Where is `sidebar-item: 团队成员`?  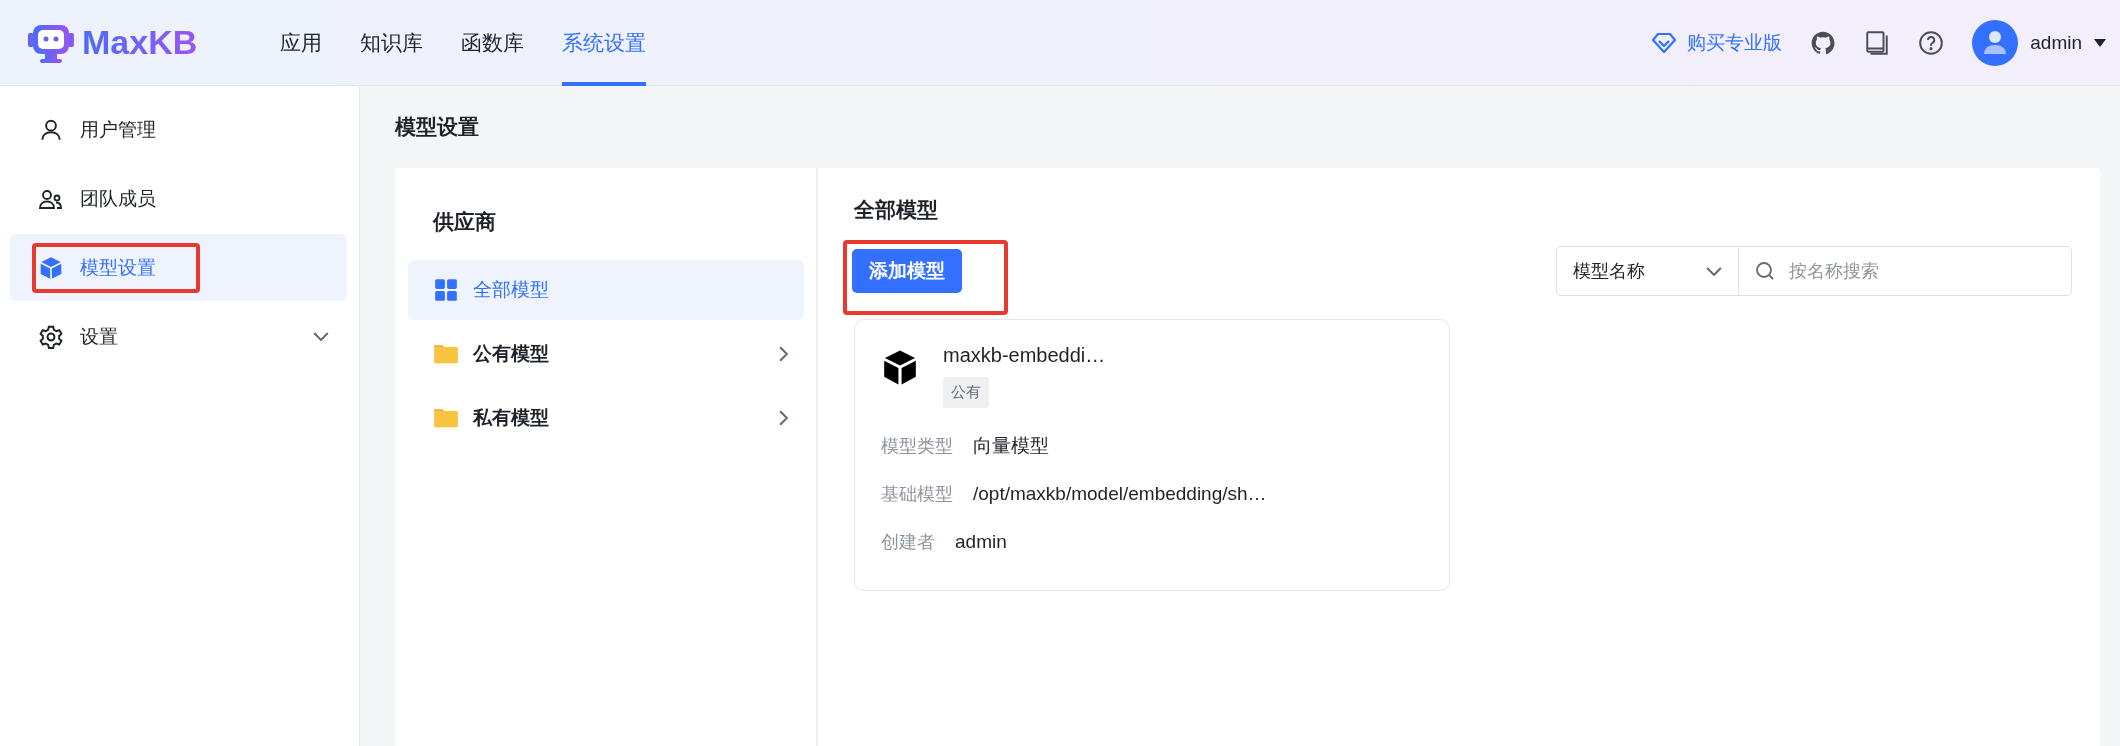 sidebar-item: 团队成员 is located at coordinates (178, 198).